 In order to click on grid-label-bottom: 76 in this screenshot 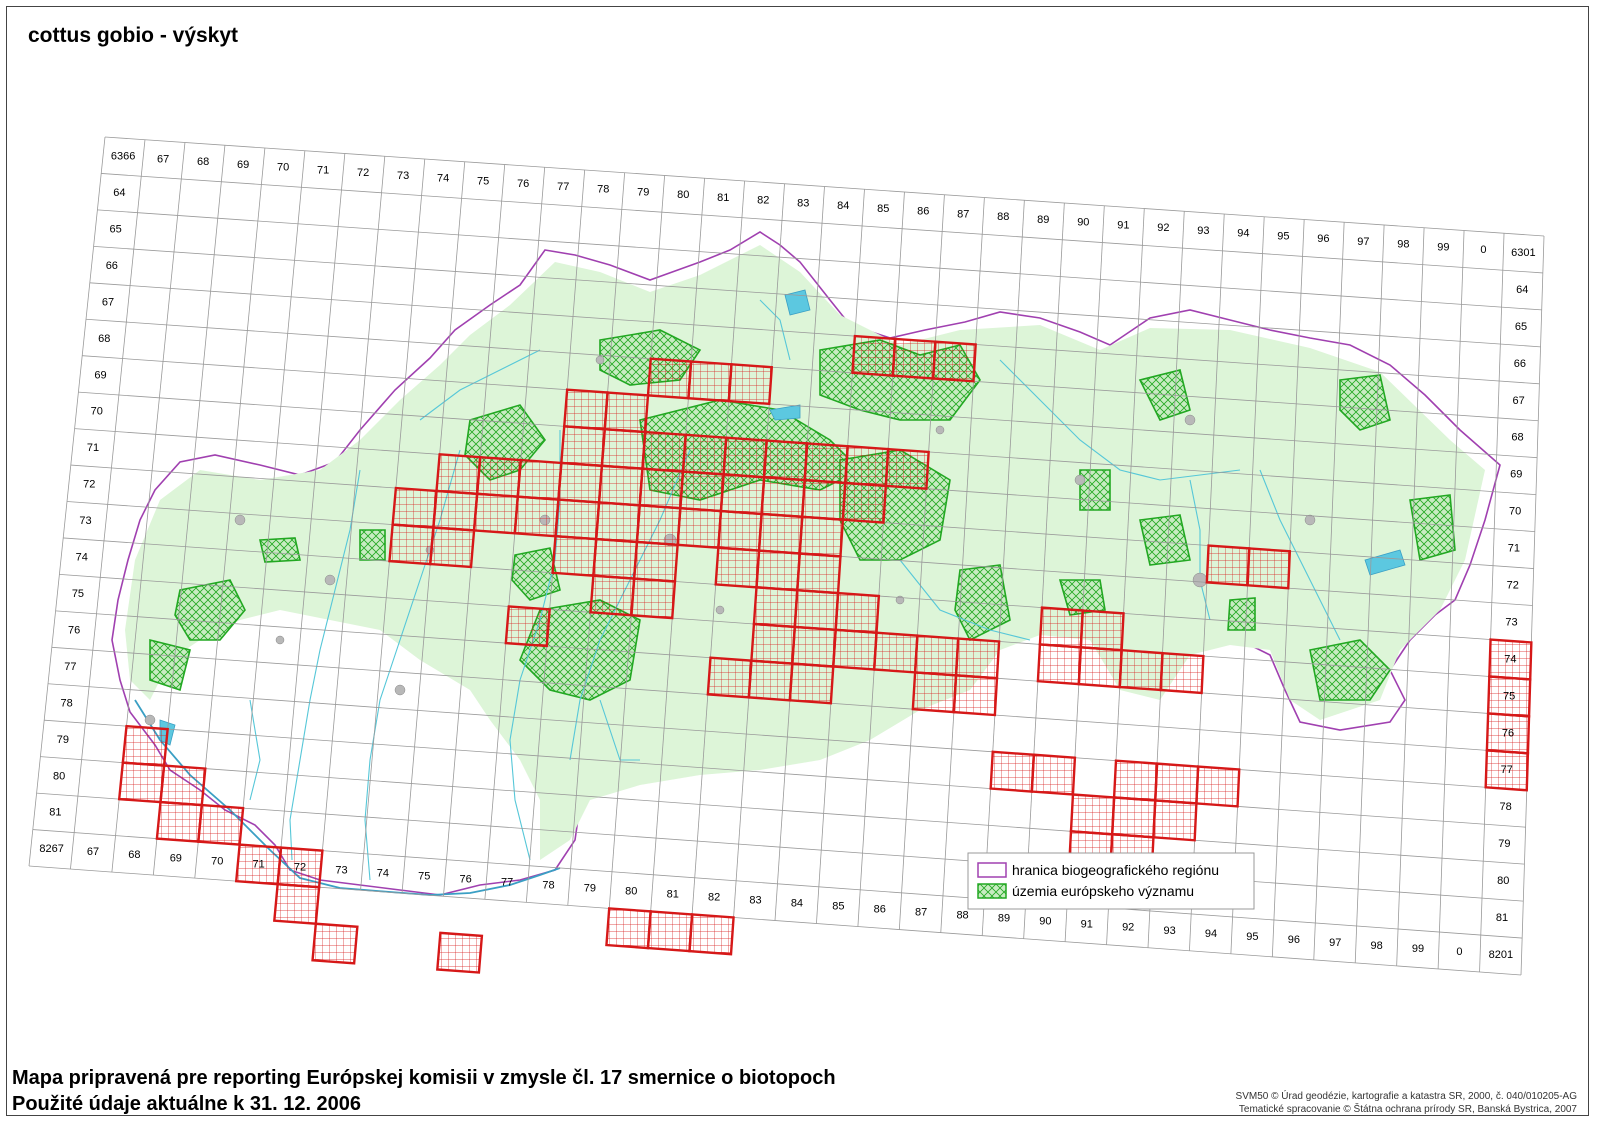, I will do `click(466, 879)`.